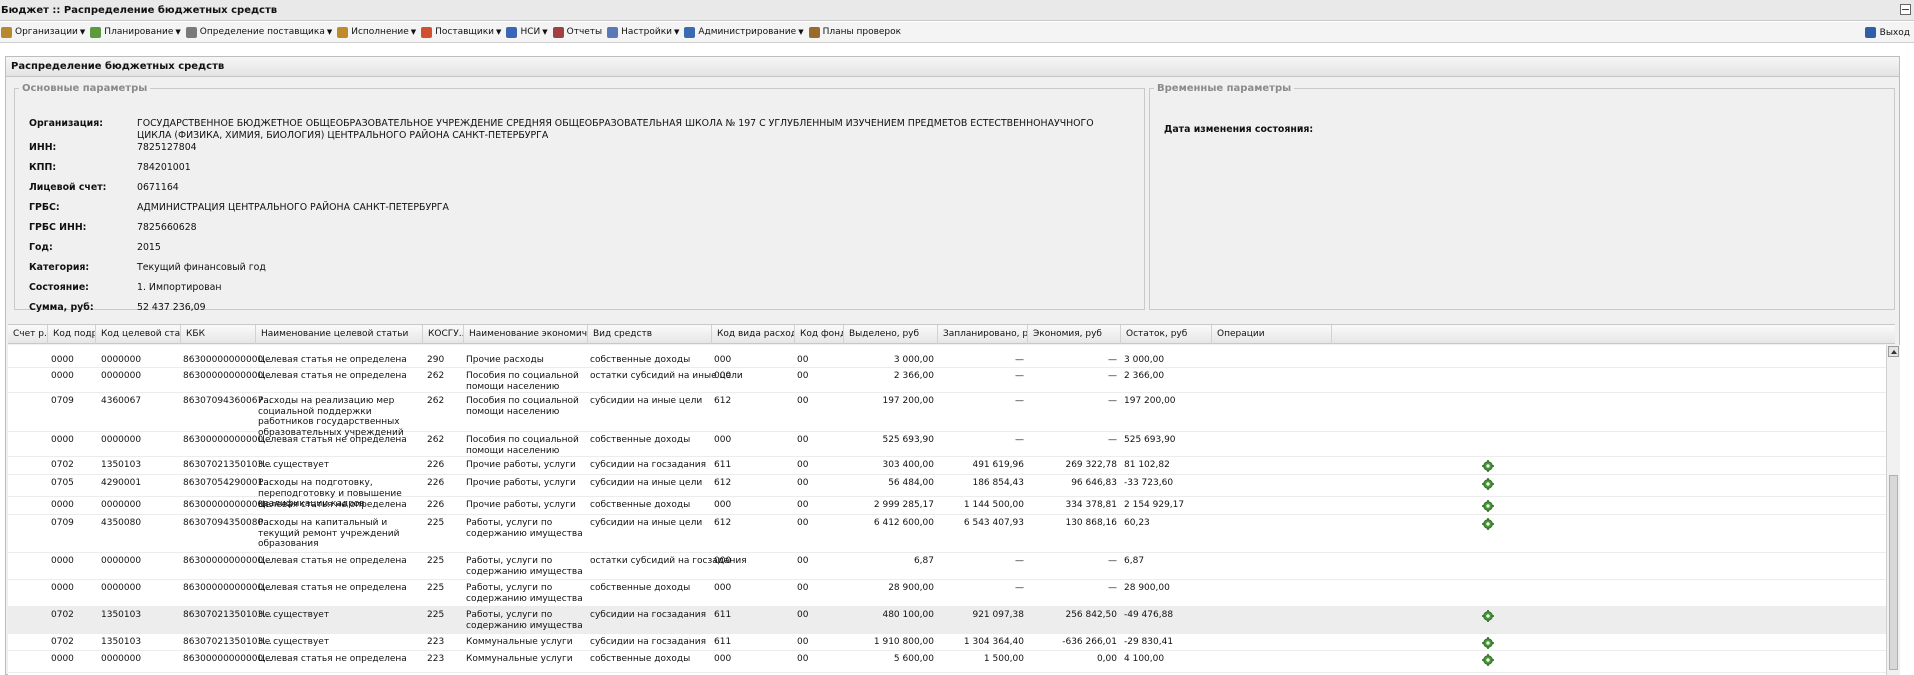  I want to click on cell-econom: —, so click(1112, 360).